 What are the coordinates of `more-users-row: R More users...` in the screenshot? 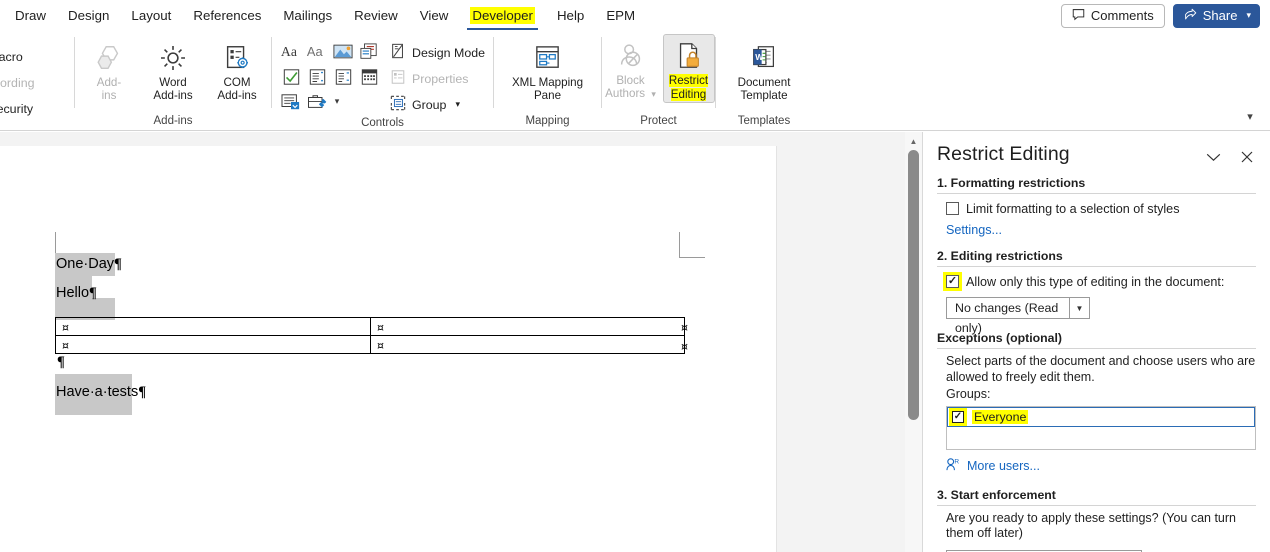 It's located at (1101, 466).